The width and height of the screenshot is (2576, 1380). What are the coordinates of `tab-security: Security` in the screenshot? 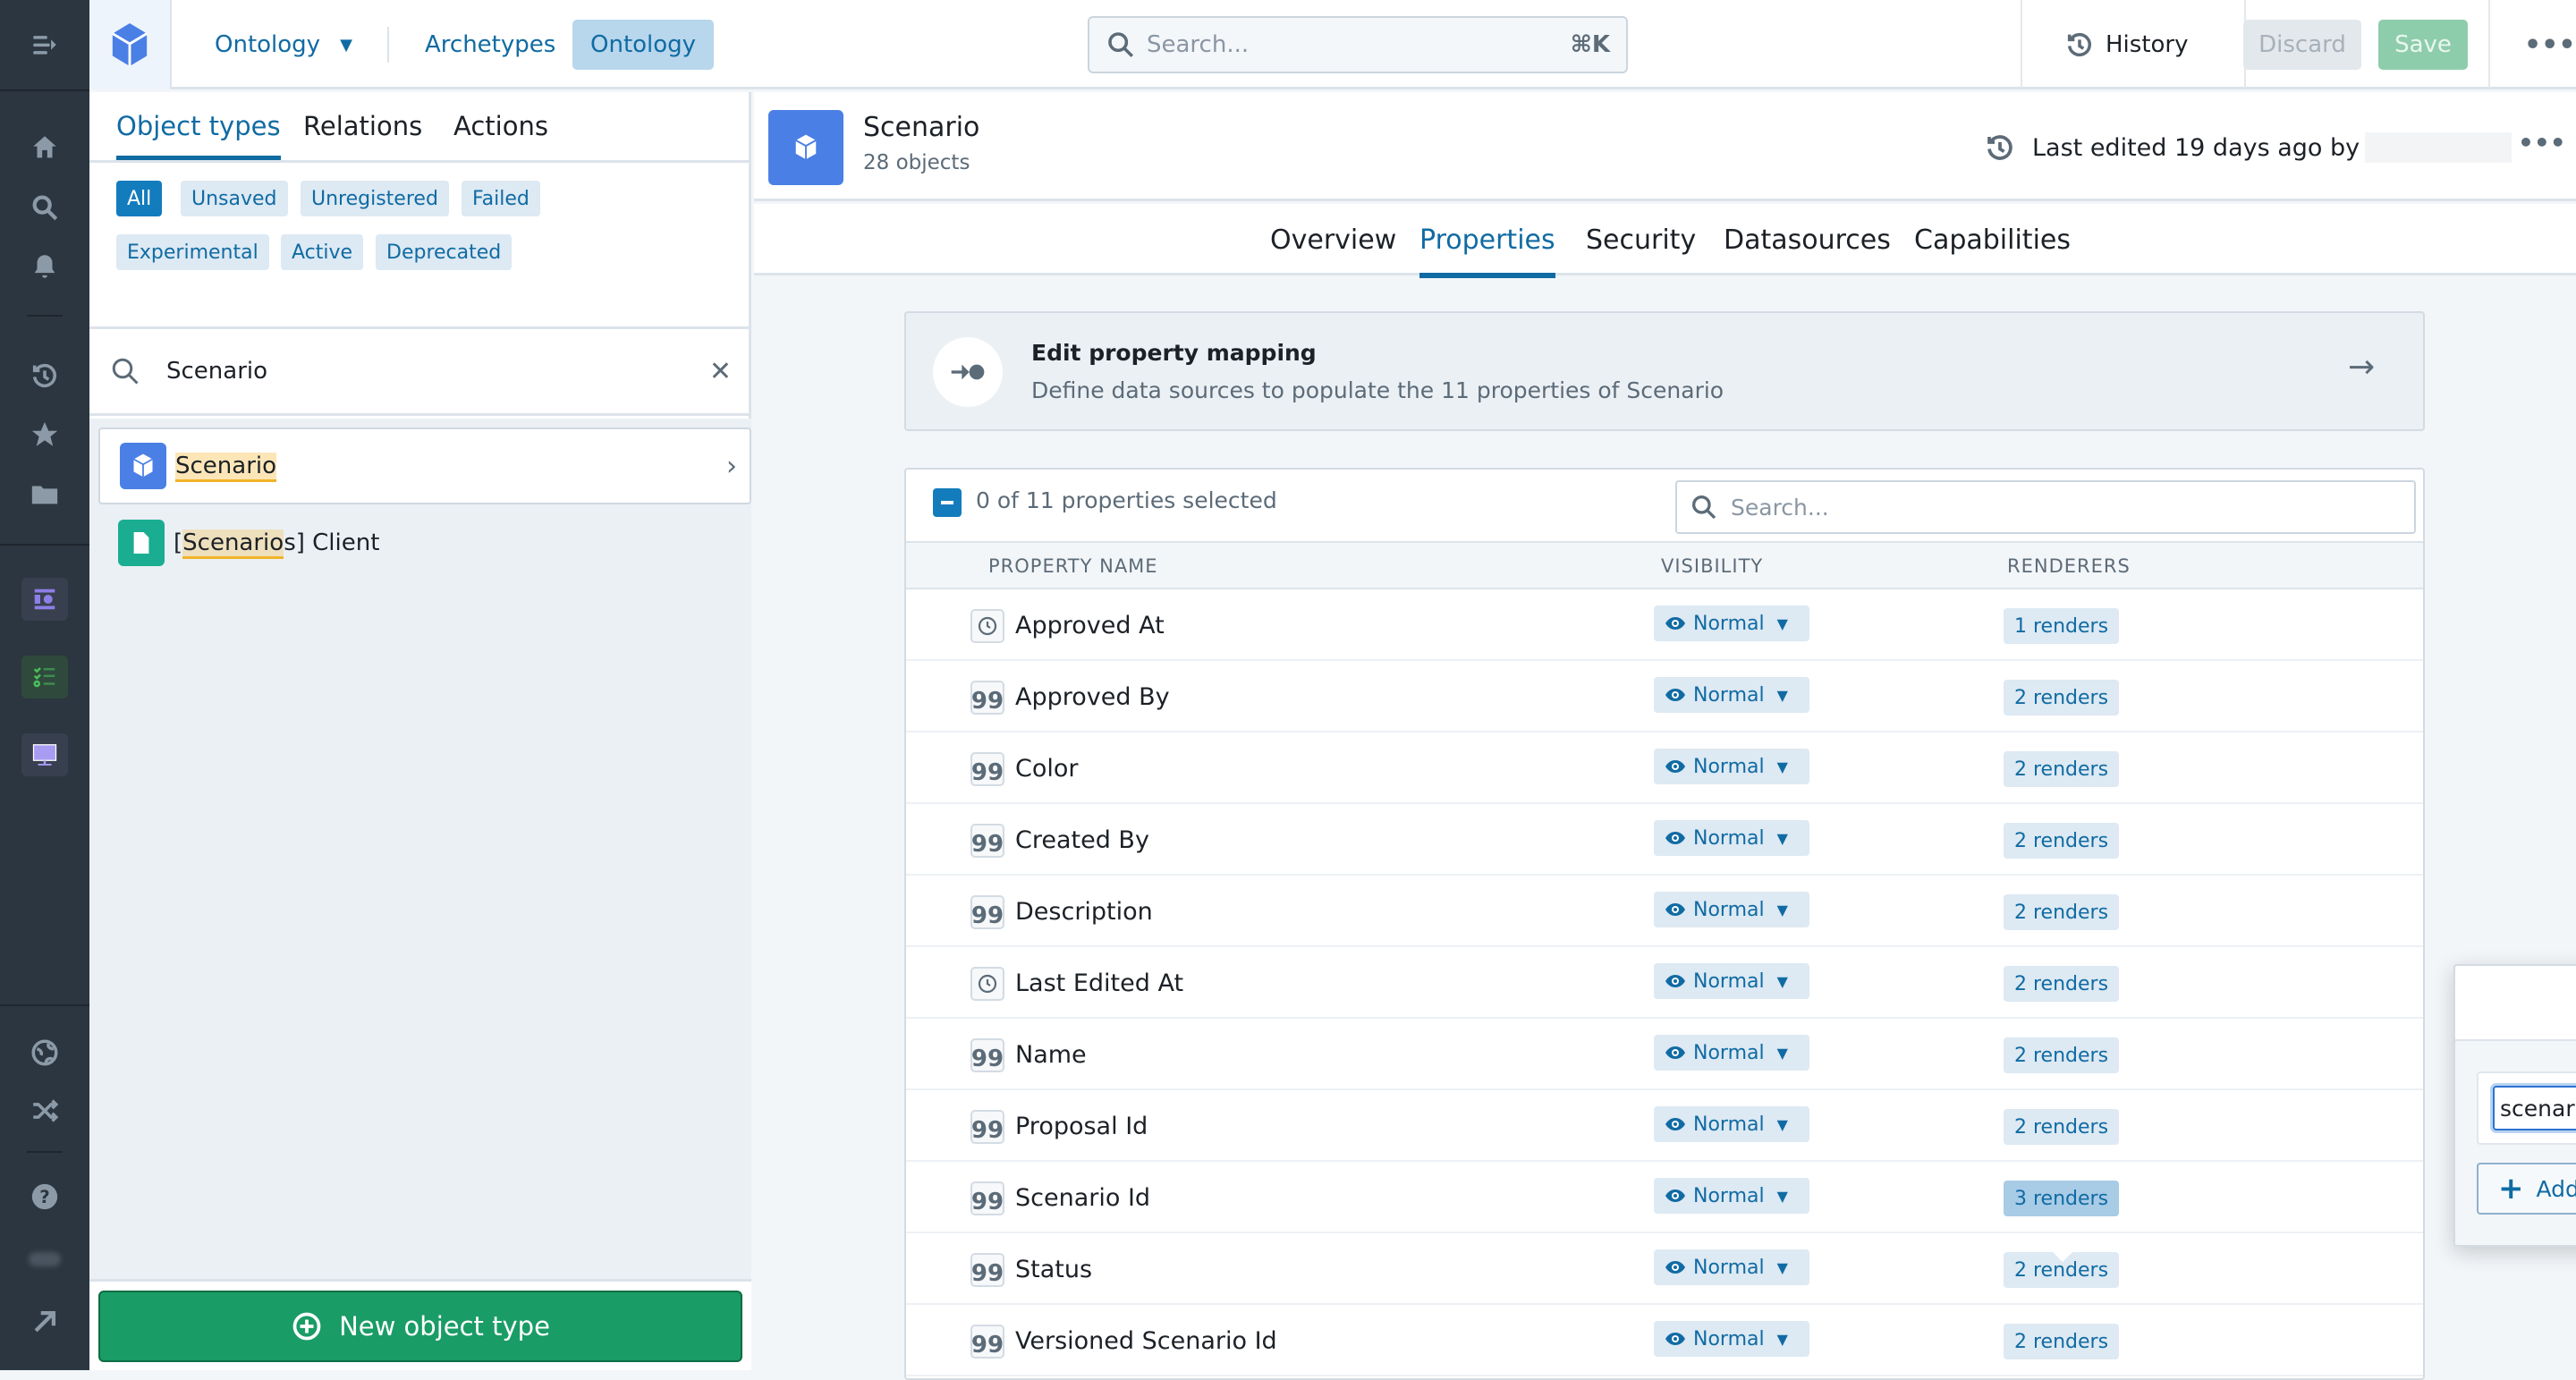 It's located at (1641, 239).